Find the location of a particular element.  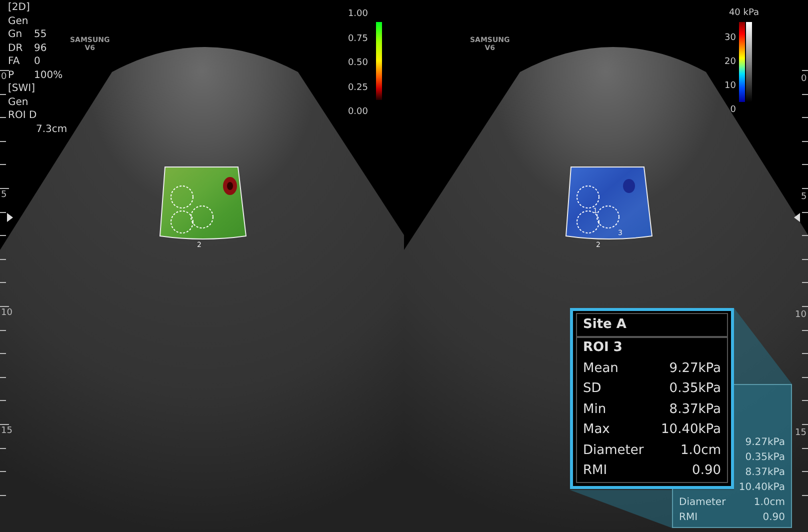

measurement-value: 9.27kPa is located at coordinates (695, 369).